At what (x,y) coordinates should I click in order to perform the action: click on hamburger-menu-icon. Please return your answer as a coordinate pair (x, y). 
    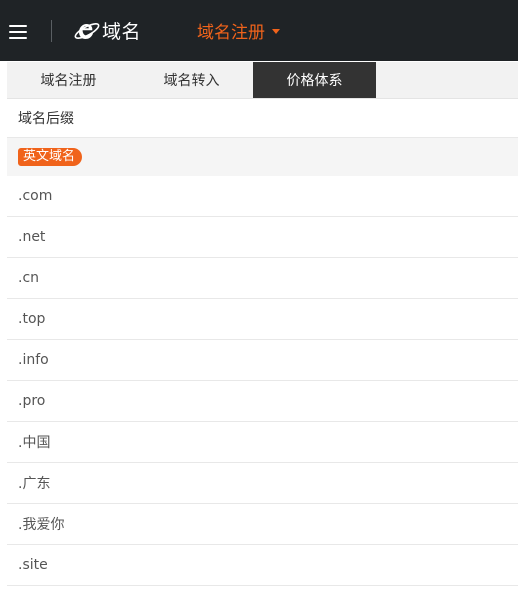
    Looking at the image, I should click on (19, 31).